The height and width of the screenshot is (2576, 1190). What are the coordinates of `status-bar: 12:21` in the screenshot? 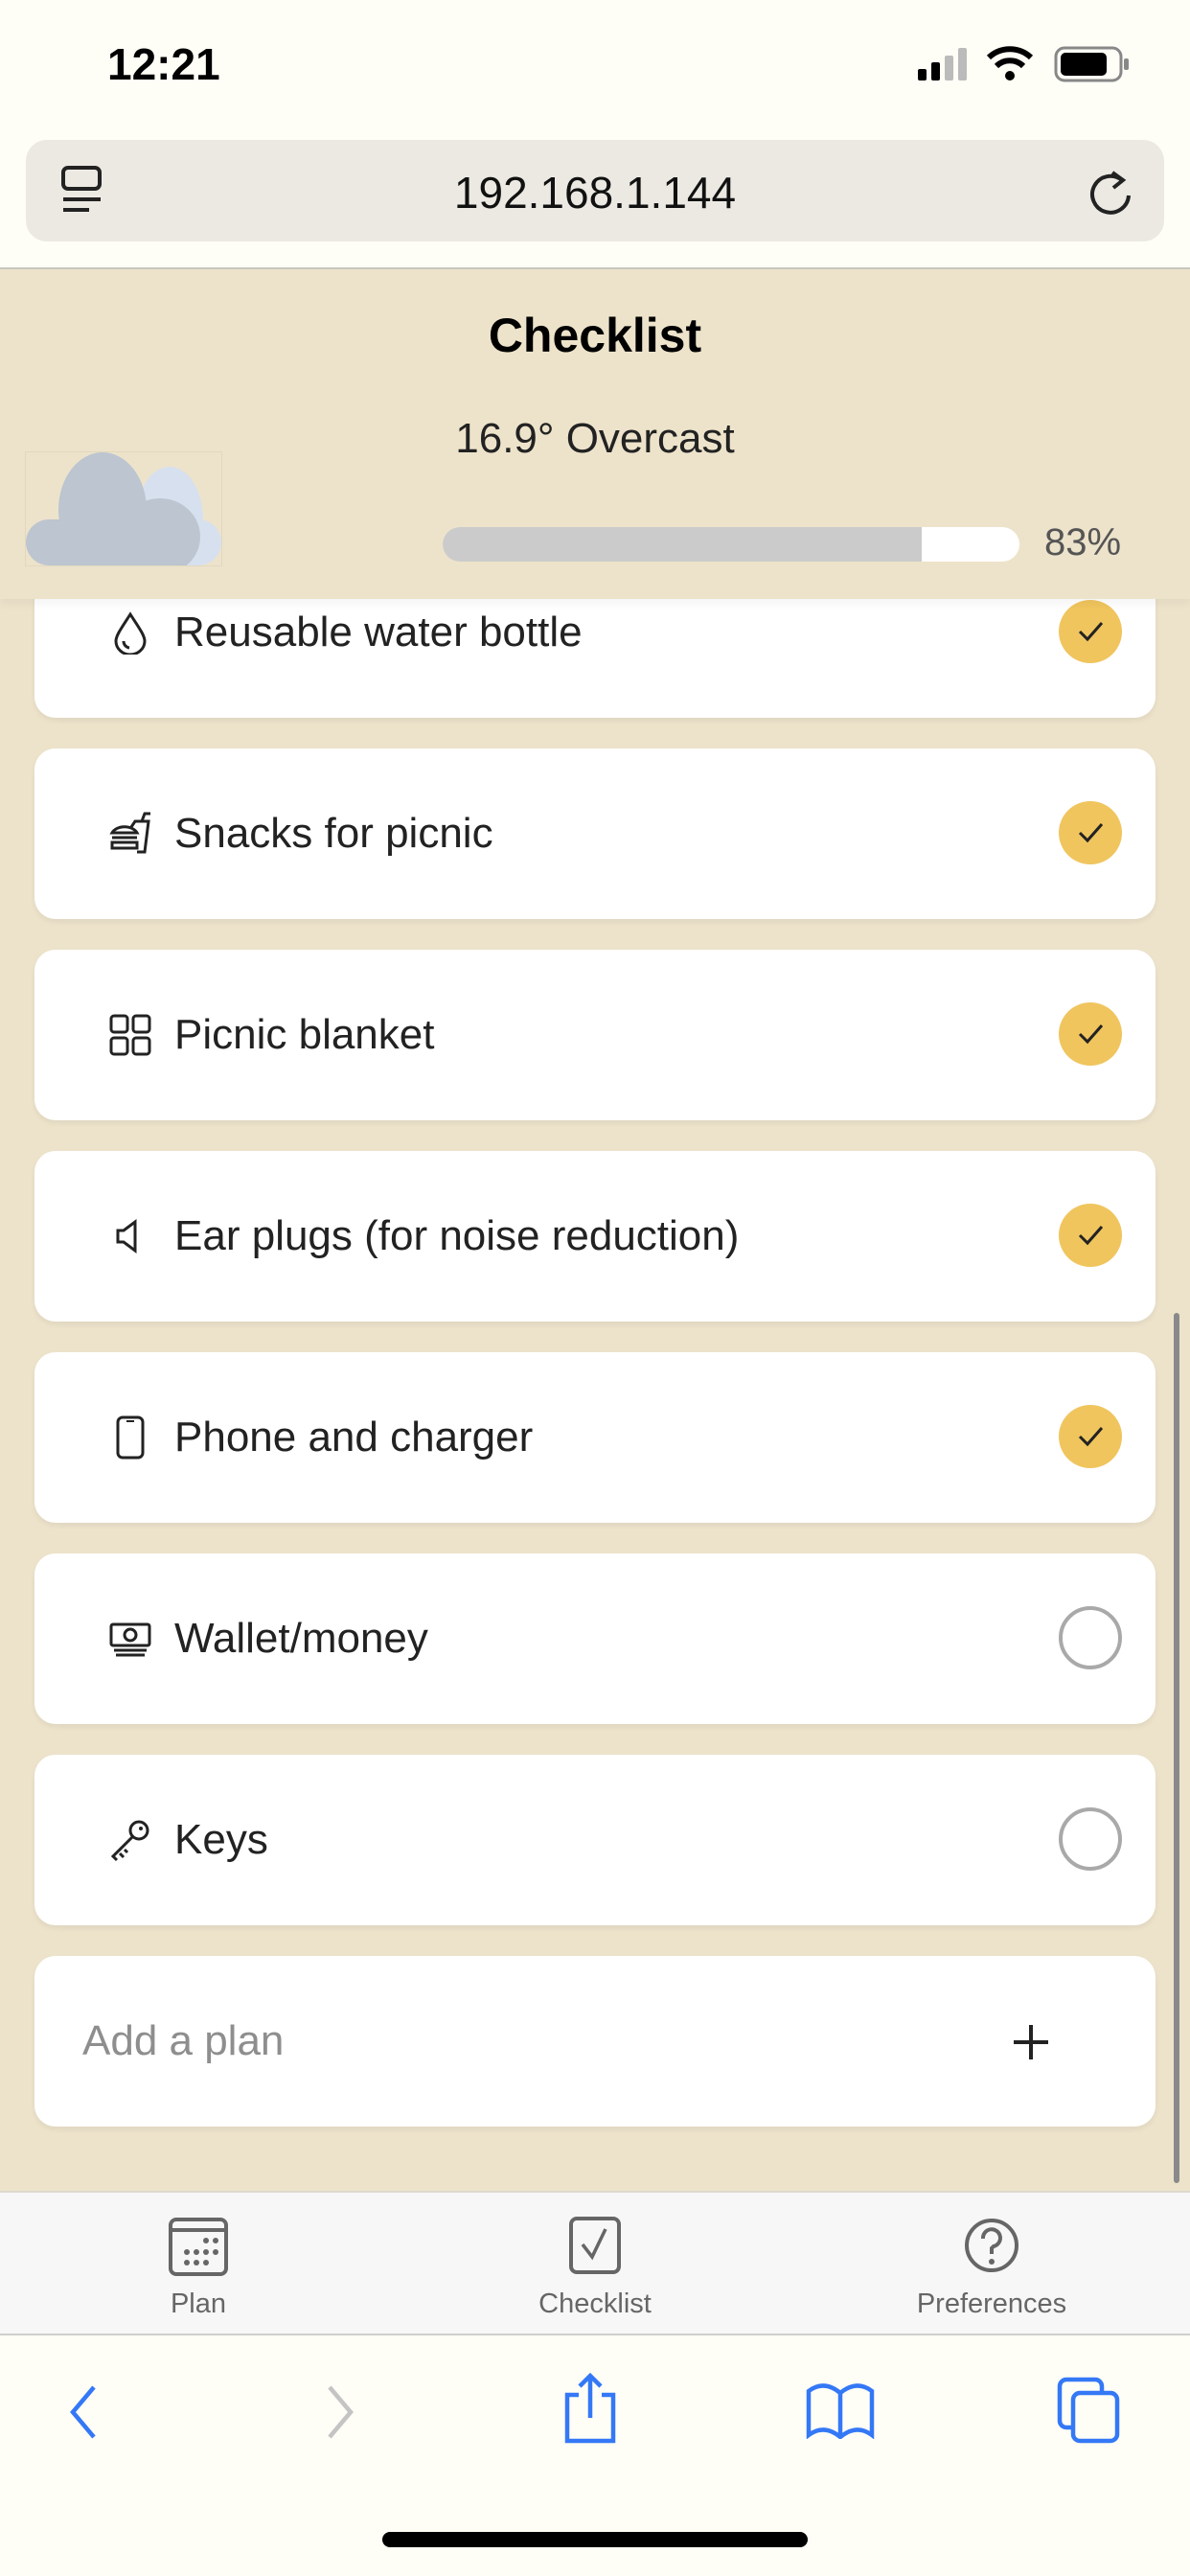 It's located at (595, 70).